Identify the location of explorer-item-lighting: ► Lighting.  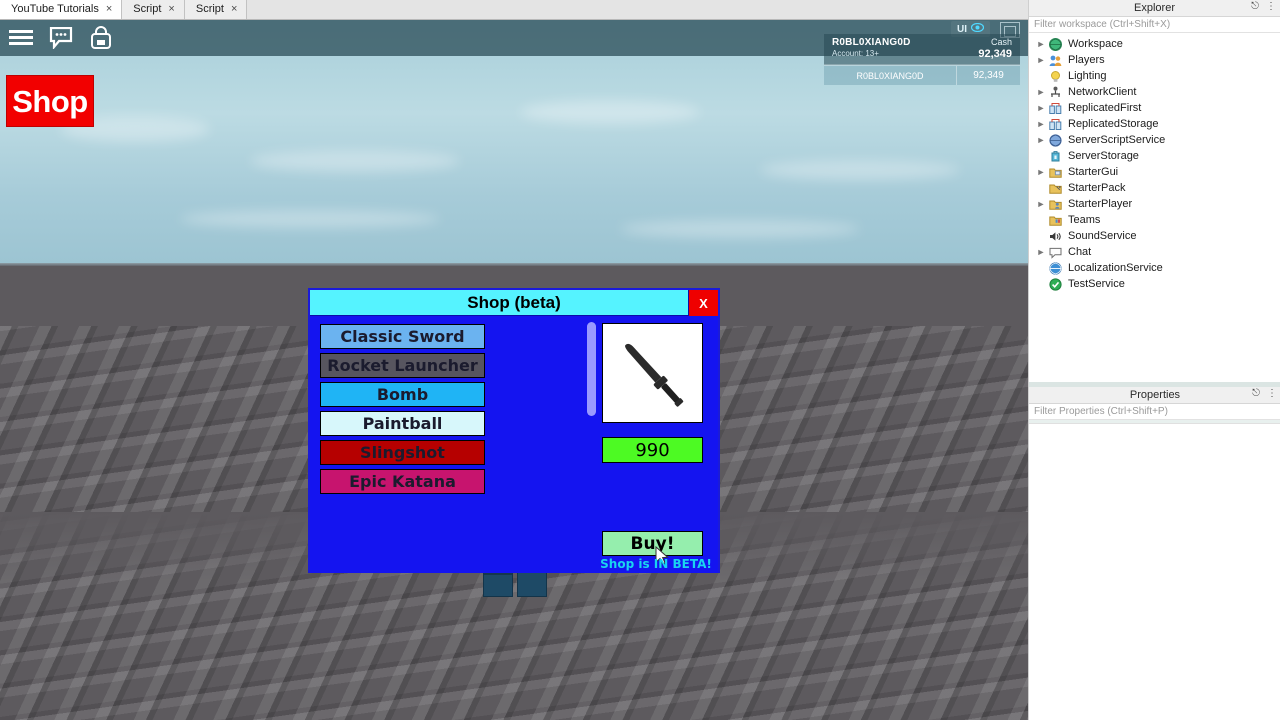
(1154, 76).